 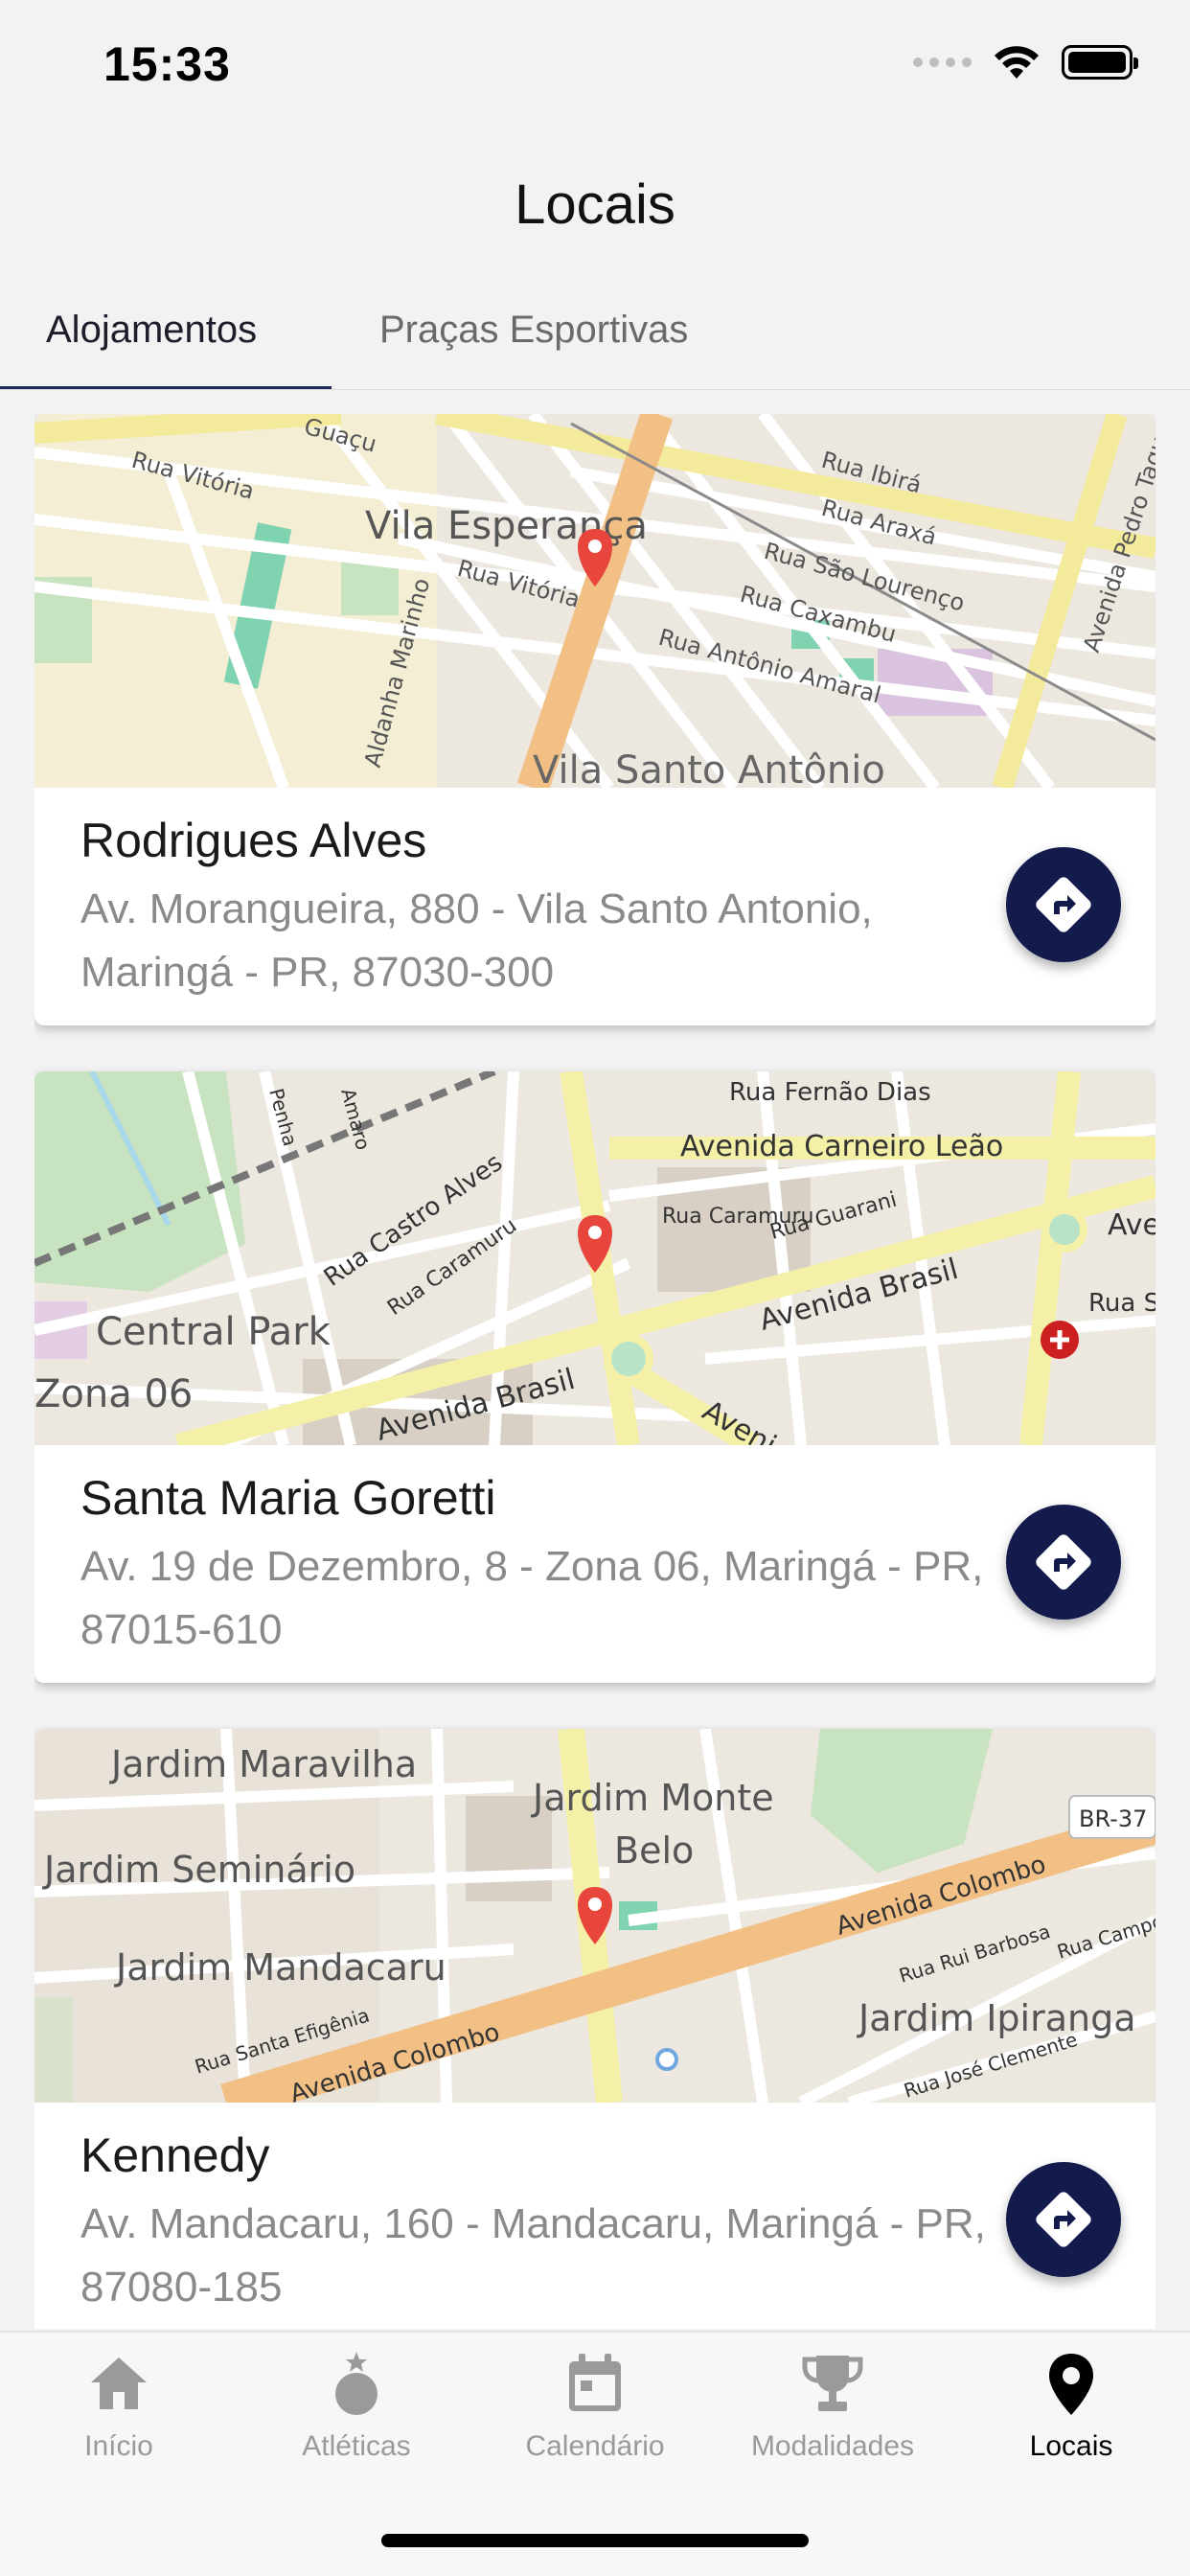 I want to click on status-time: 15:33, so click(x=167, y=64).